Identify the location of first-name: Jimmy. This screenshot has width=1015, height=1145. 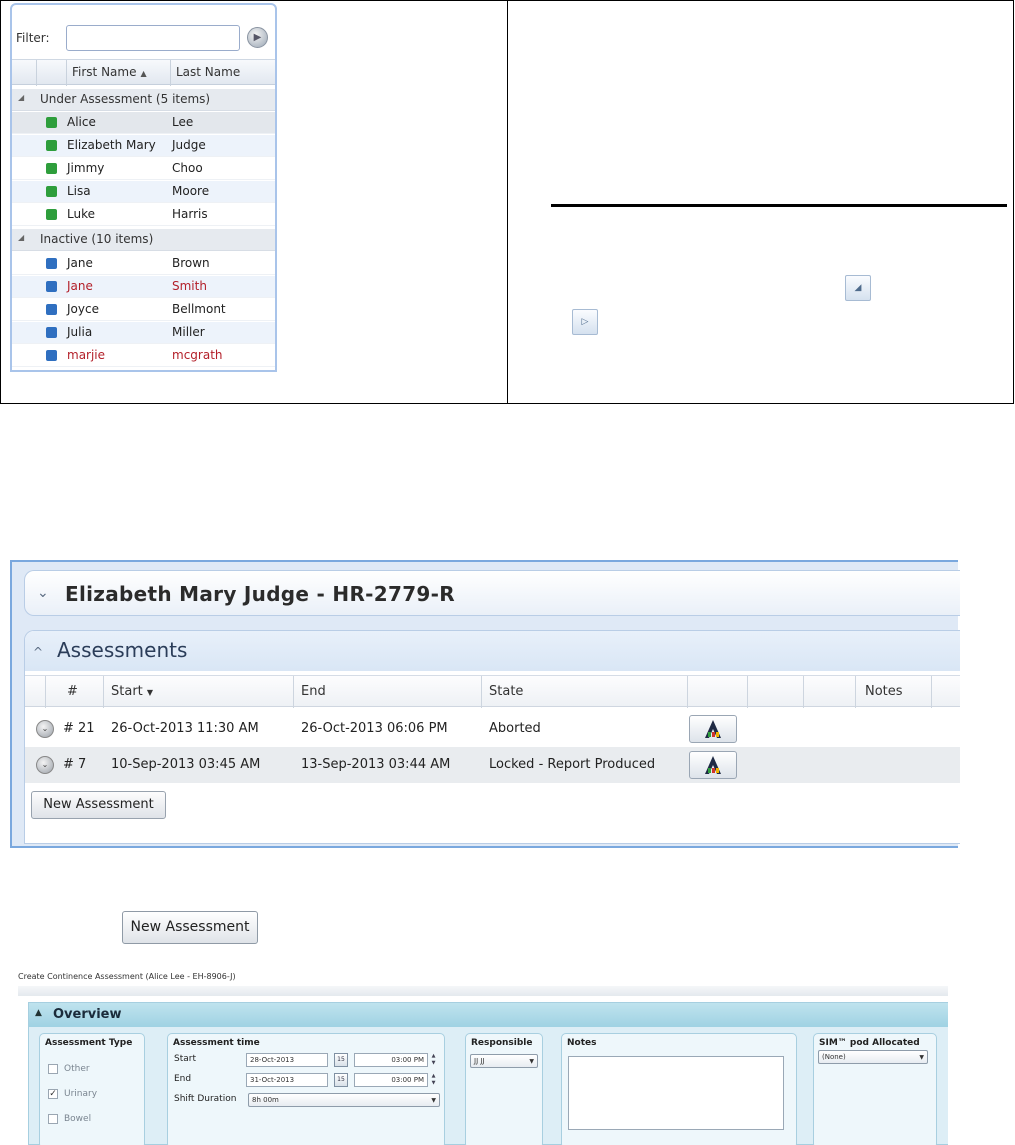
(86, 168).